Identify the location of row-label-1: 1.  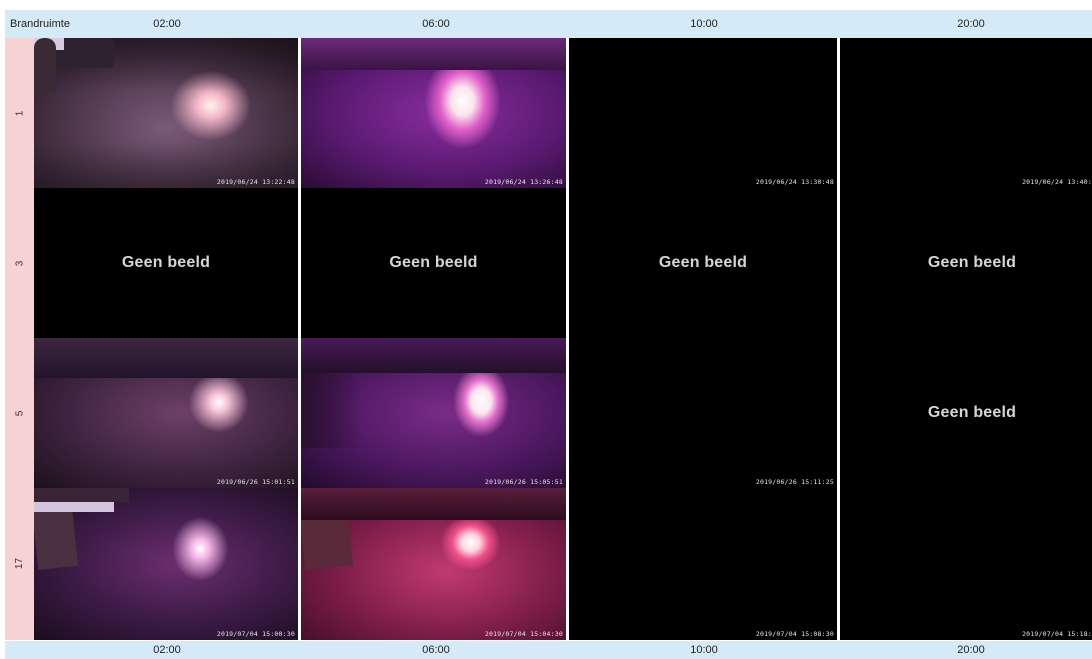
(19, 113).